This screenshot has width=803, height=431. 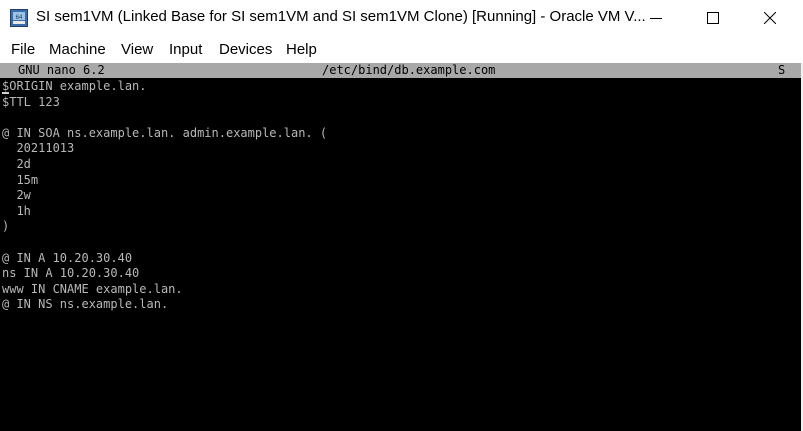 What do you see at coordinates (400, 149) in the screenshot?
I see `editor-line: 20211013` at bounding box center [400, 149].